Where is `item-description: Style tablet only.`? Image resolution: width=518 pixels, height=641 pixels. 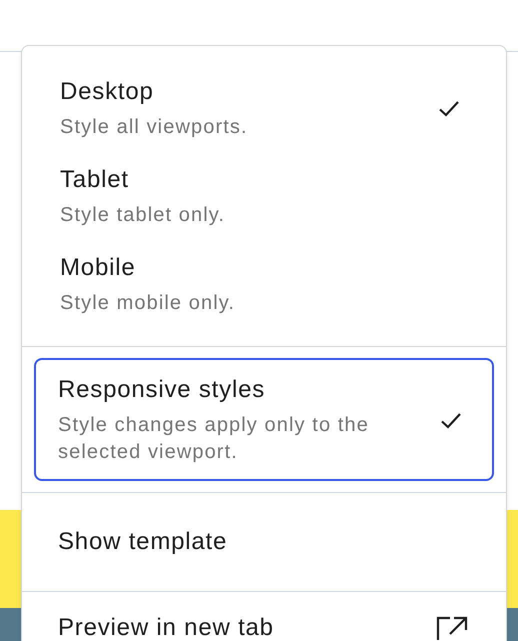
item-description: Style tablet only. is located at coordinates (143, 215).